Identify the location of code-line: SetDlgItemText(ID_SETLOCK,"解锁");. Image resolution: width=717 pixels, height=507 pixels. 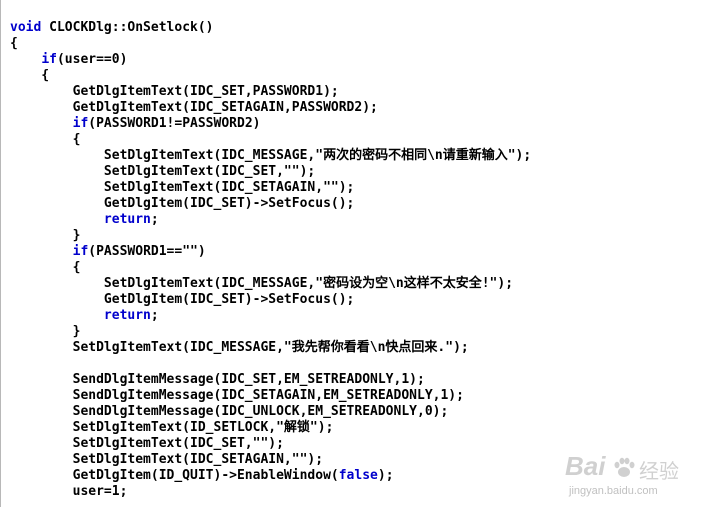
(270, 428).